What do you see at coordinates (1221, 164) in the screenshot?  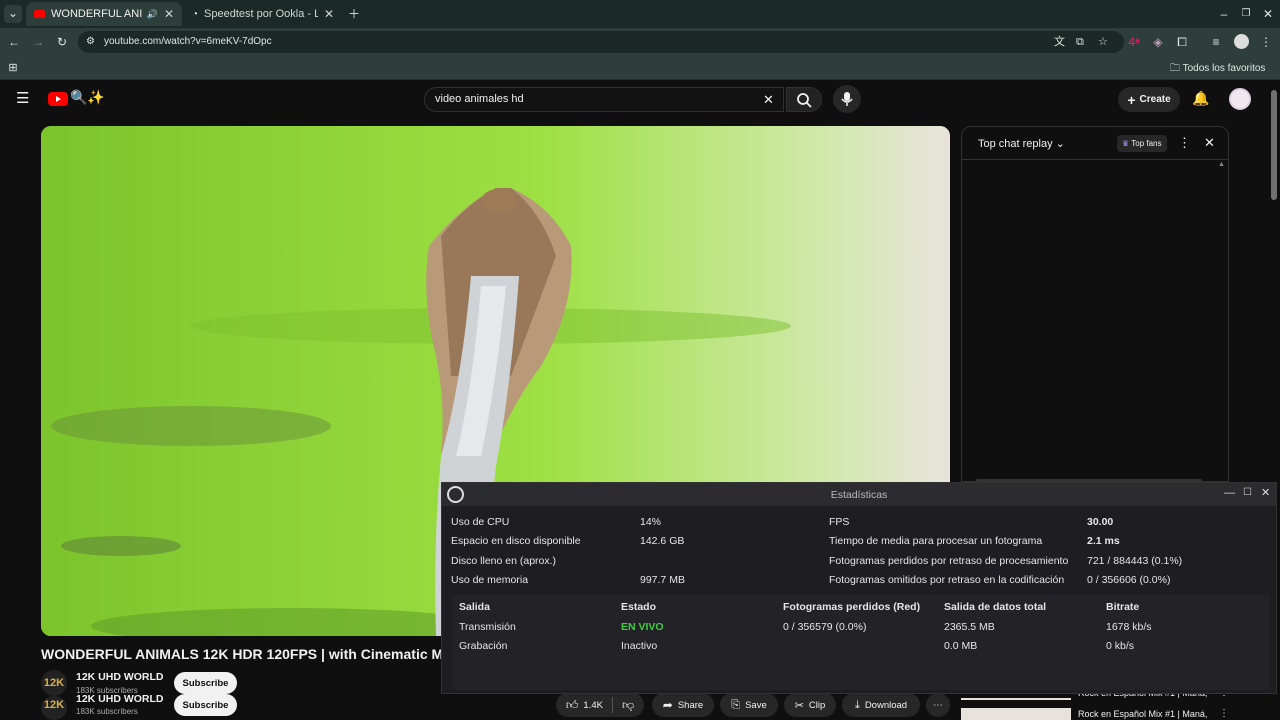 I see `chat-scroll-up-icon: ▲` at bounding box center [1221, 164].